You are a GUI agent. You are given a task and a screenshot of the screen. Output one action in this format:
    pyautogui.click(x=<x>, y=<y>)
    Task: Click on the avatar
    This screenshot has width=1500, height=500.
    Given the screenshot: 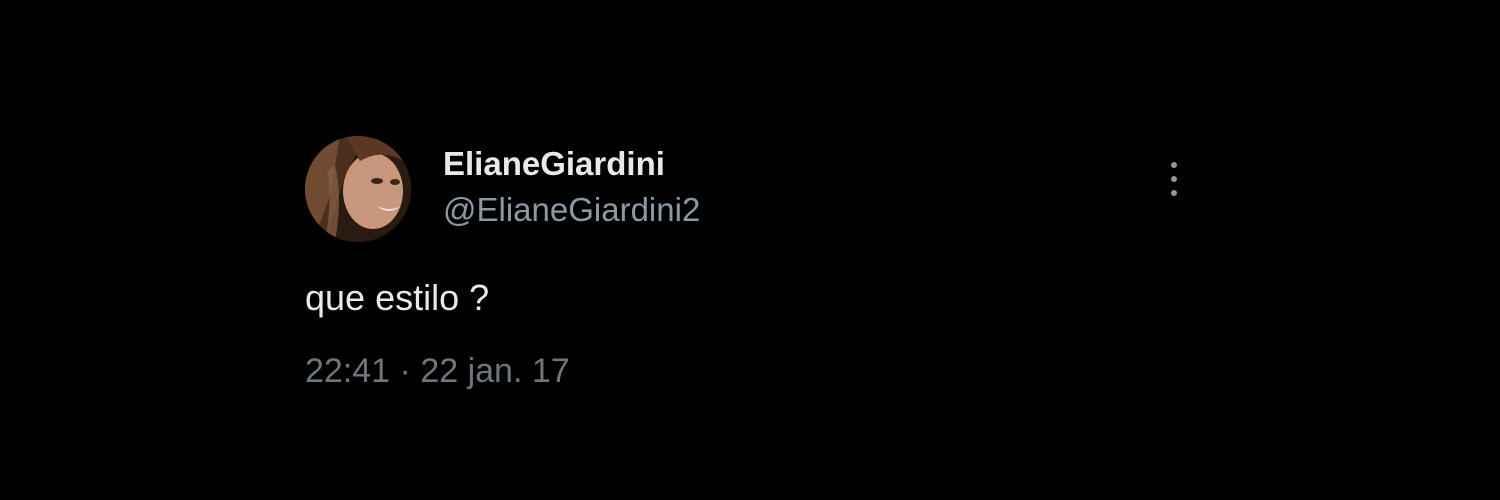 What is the action you would take?
    pyautogui.click(x=358, y=189)
    